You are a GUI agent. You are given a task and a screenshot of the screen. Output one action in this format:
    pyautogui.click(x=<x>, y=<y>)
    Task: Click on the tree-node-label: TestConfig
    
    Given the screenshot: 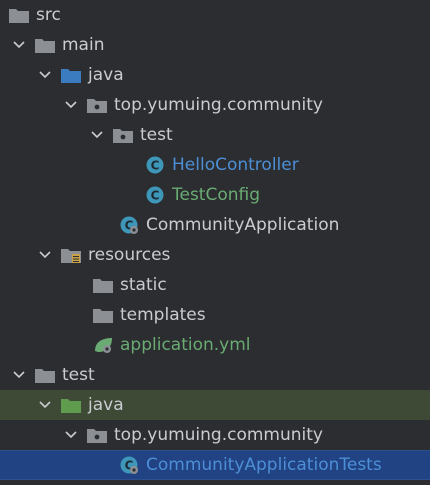 What is the action you would take?
    pyautogui.click(x=216, y=195)
    